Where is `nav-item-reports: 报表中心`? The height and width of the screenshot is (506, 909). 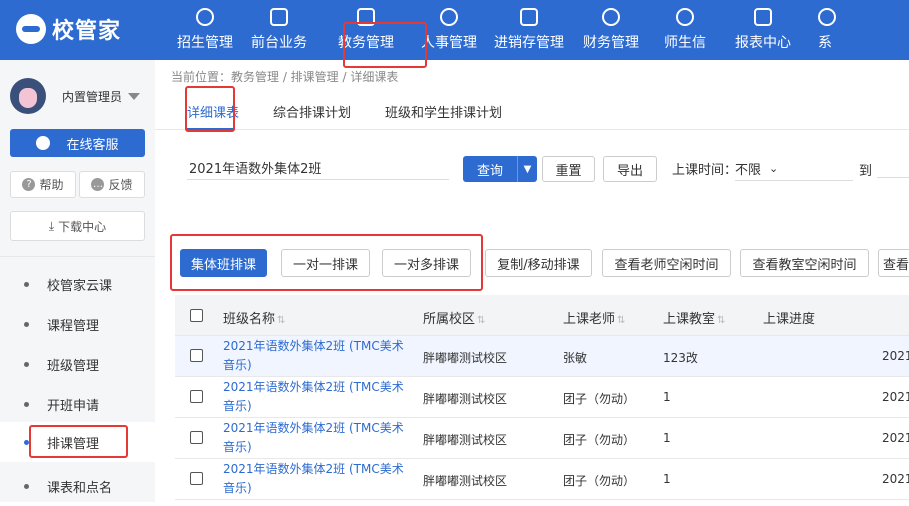
nav-item-reports: 报表中心 is located at coordinates (763, 30).